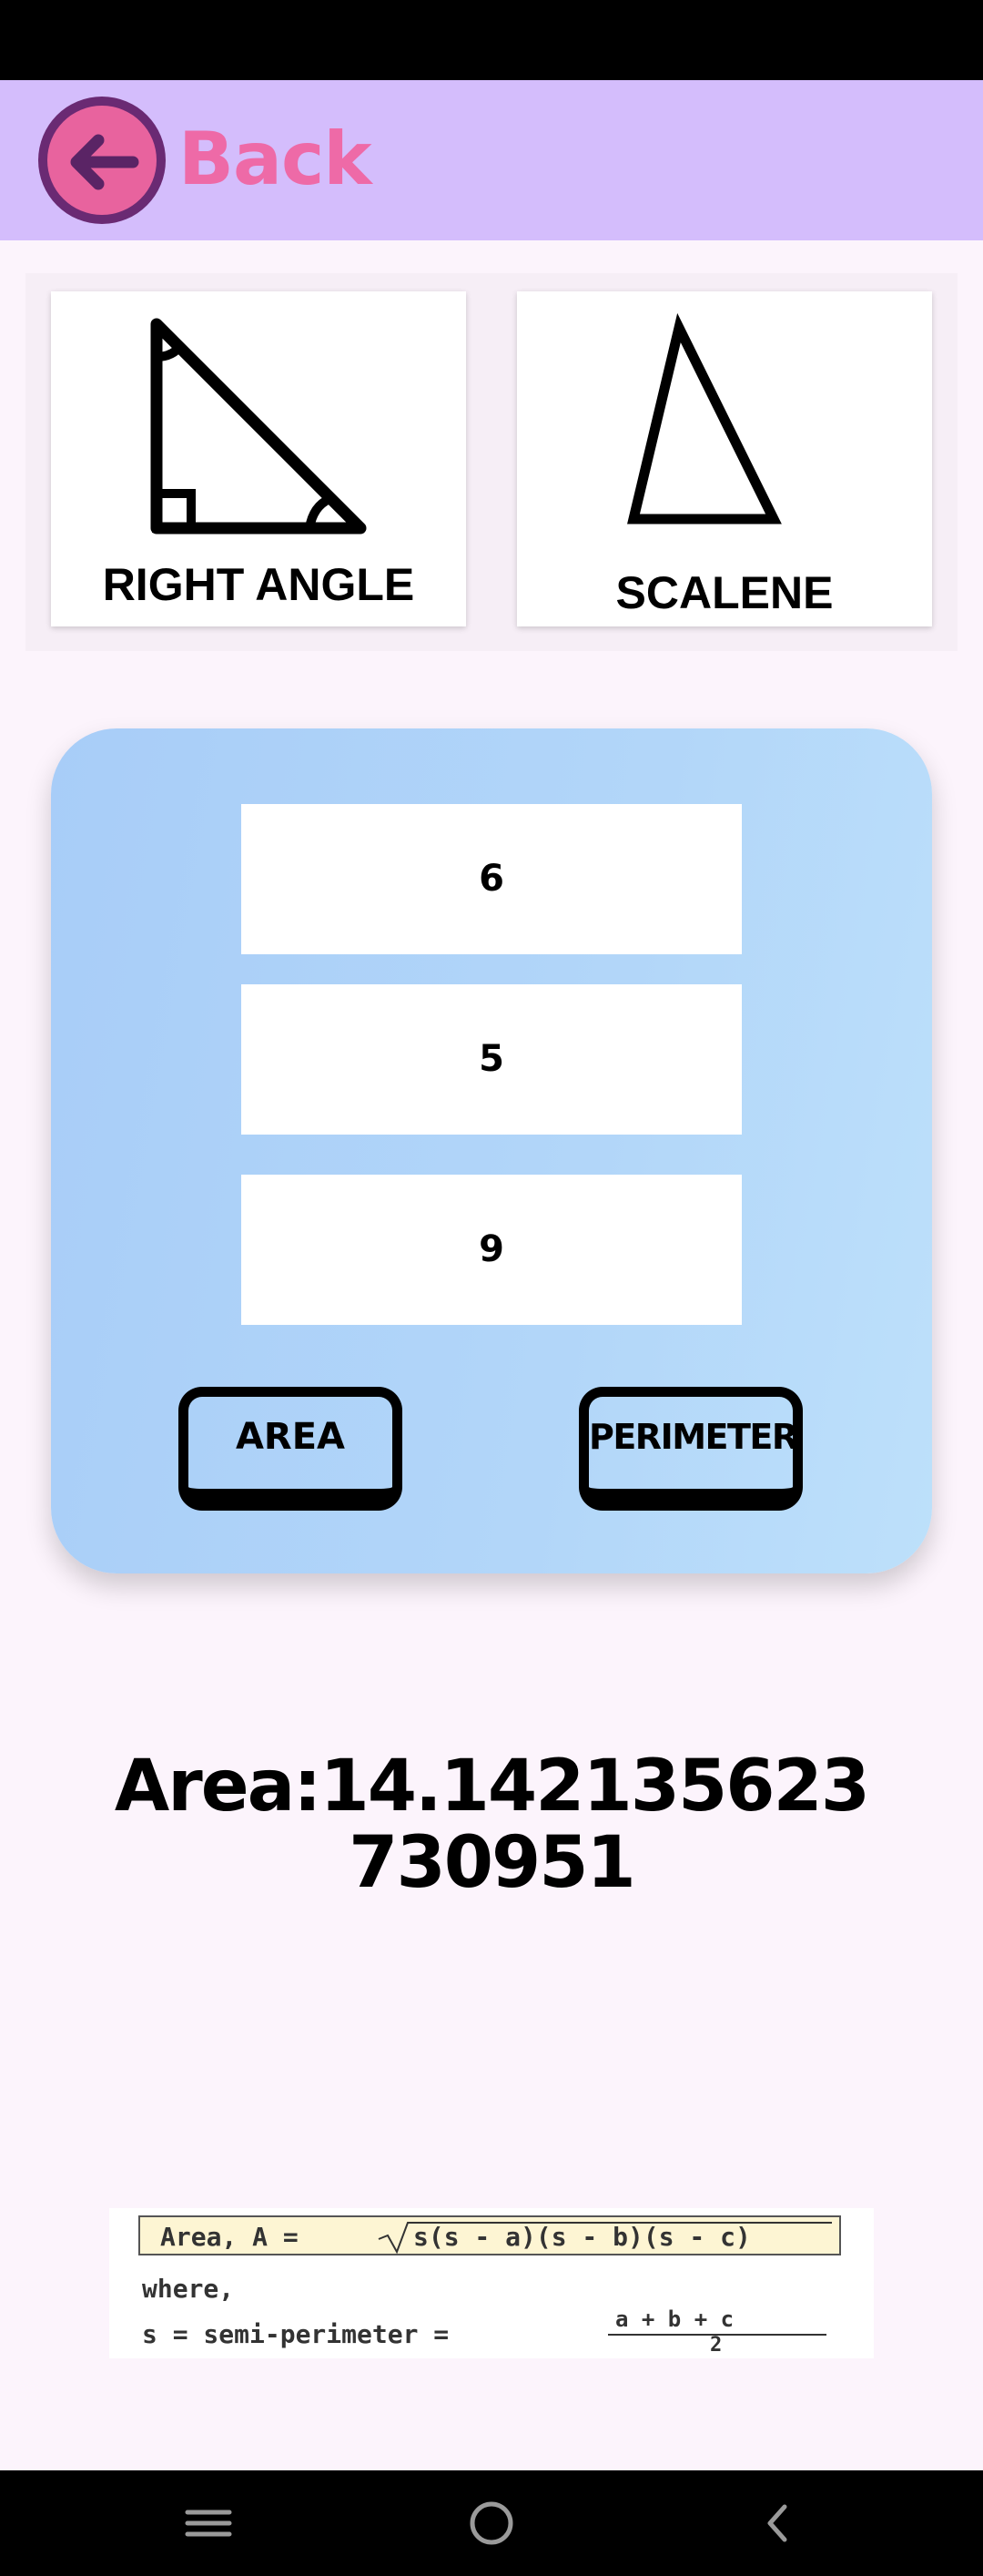 Image resolution: width=983 pixels, height=2576 pixels. I want to click on right-triangle-icon, so click(258, 426).